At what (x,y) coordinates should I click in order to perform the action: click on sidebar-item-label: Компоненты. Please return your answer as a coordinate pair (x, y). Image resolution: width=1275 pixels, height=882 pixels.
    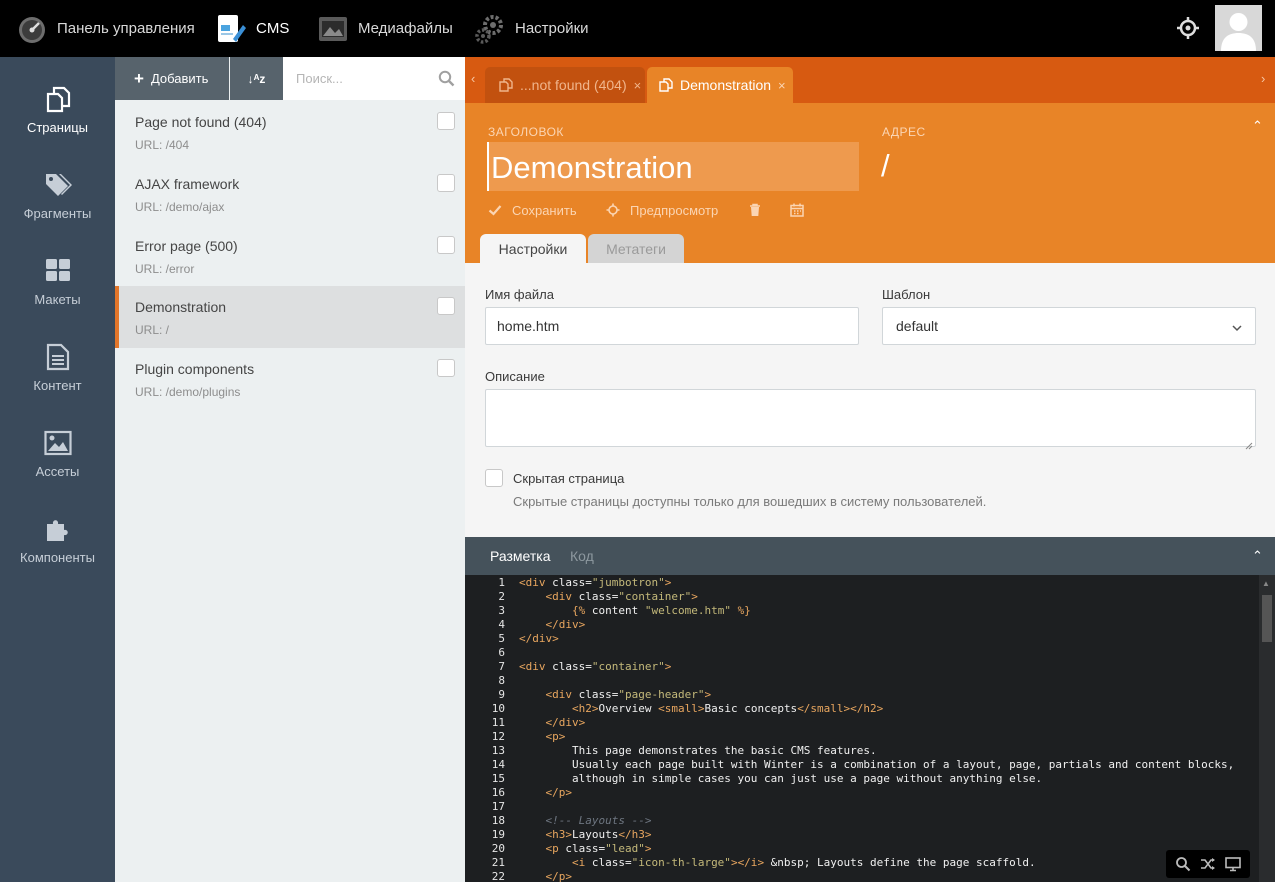
    Looking at the image, I should click on (57, 557).